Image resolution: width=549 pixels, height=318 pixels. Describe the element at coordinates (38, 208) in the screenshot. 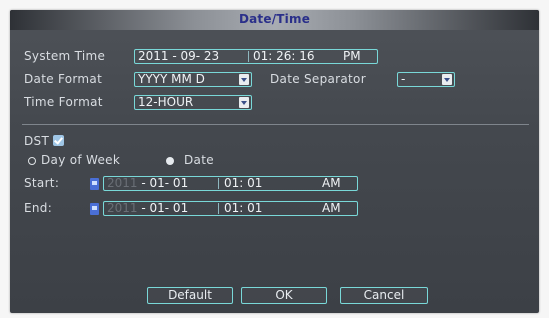

I see `end-label: End:` at that location.